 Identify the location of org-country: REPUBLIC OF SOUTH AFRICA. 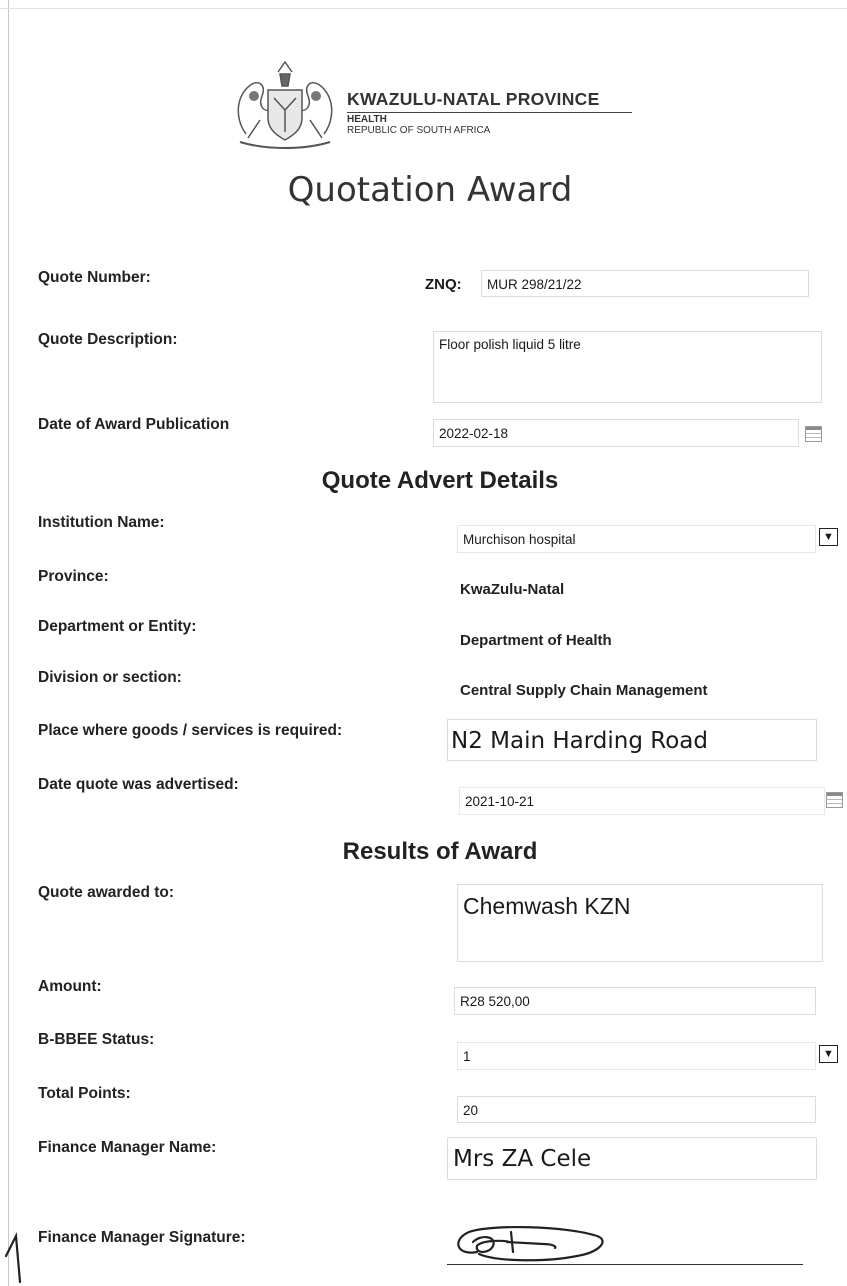
(419, 130).